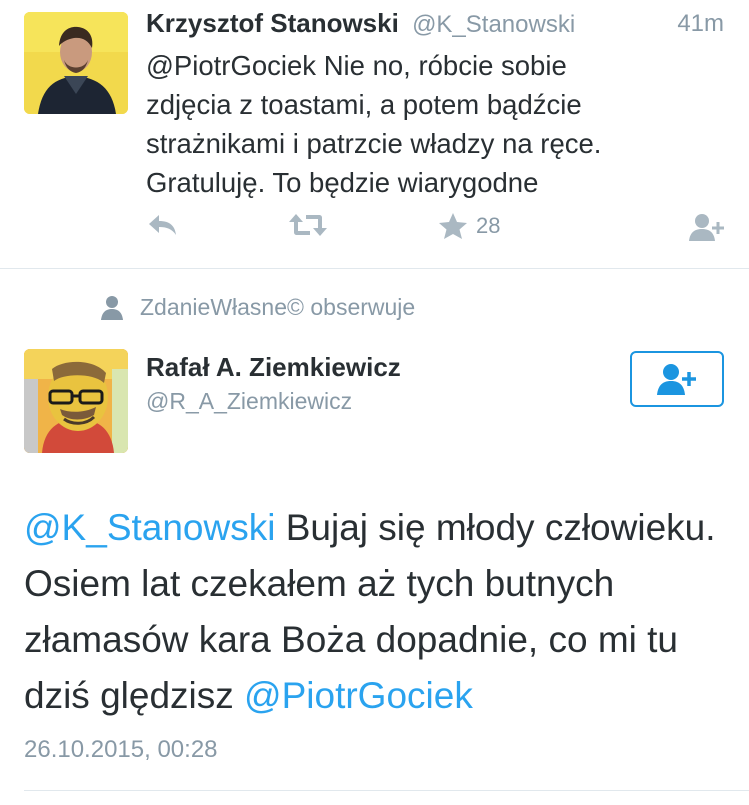 The width and height of the screenshot is (749, 805). Describe the element at coordinates (112, 307) in the screenshot. I see `person-icon` at that location.